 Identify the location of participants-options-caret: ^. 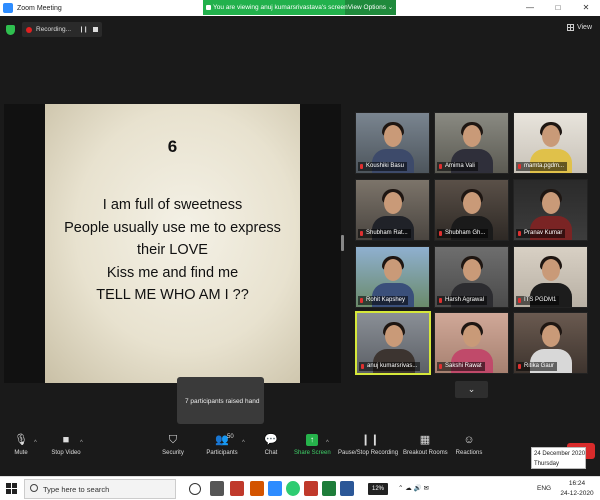
(243, 443).